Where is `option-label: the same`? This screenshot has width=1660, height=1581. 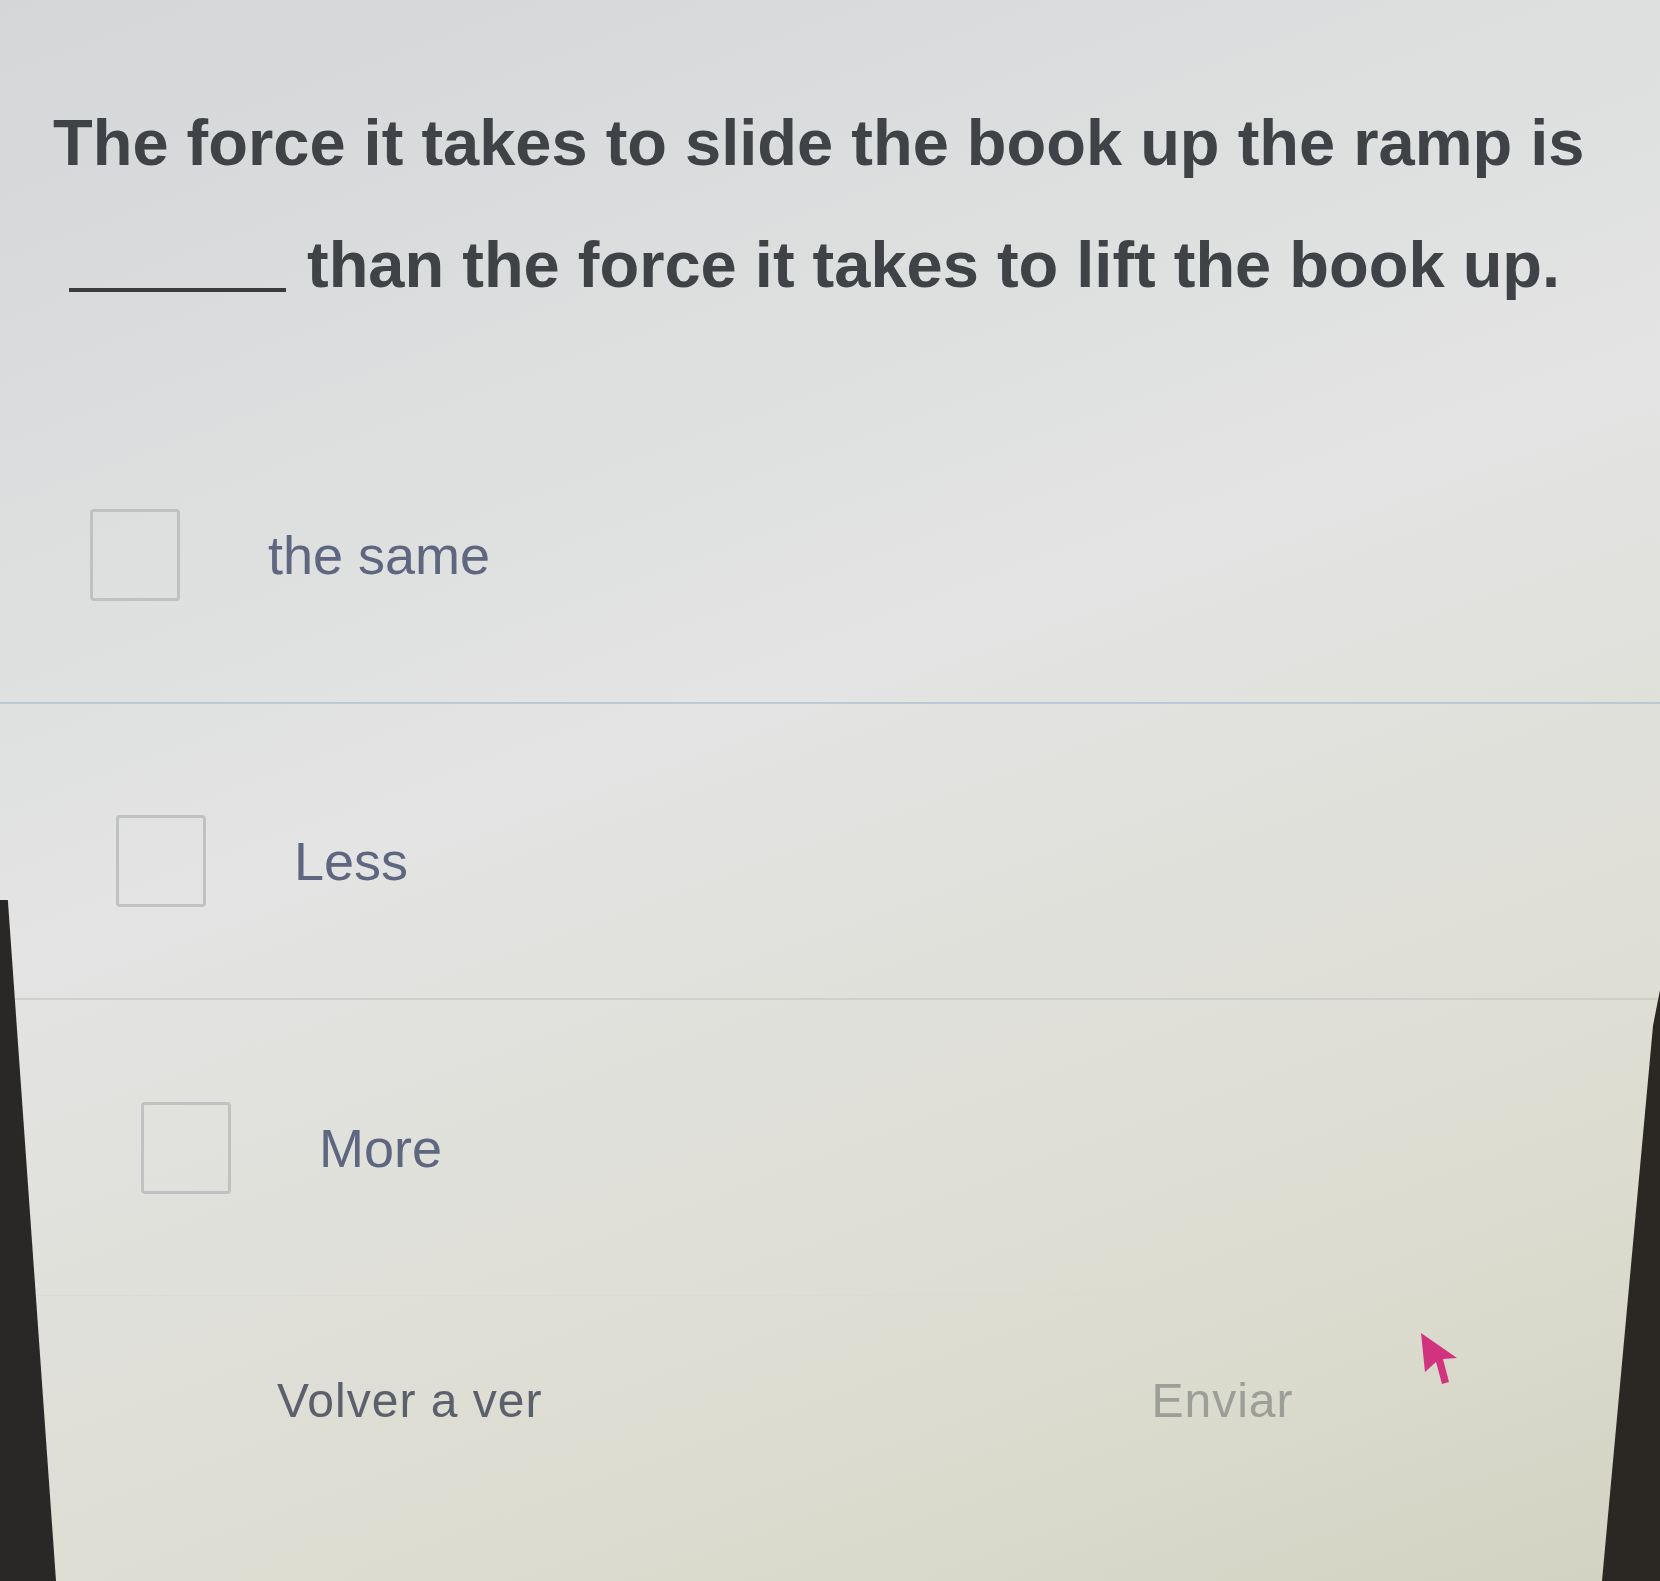
option-label: the same is located at coordinates (379, 555).